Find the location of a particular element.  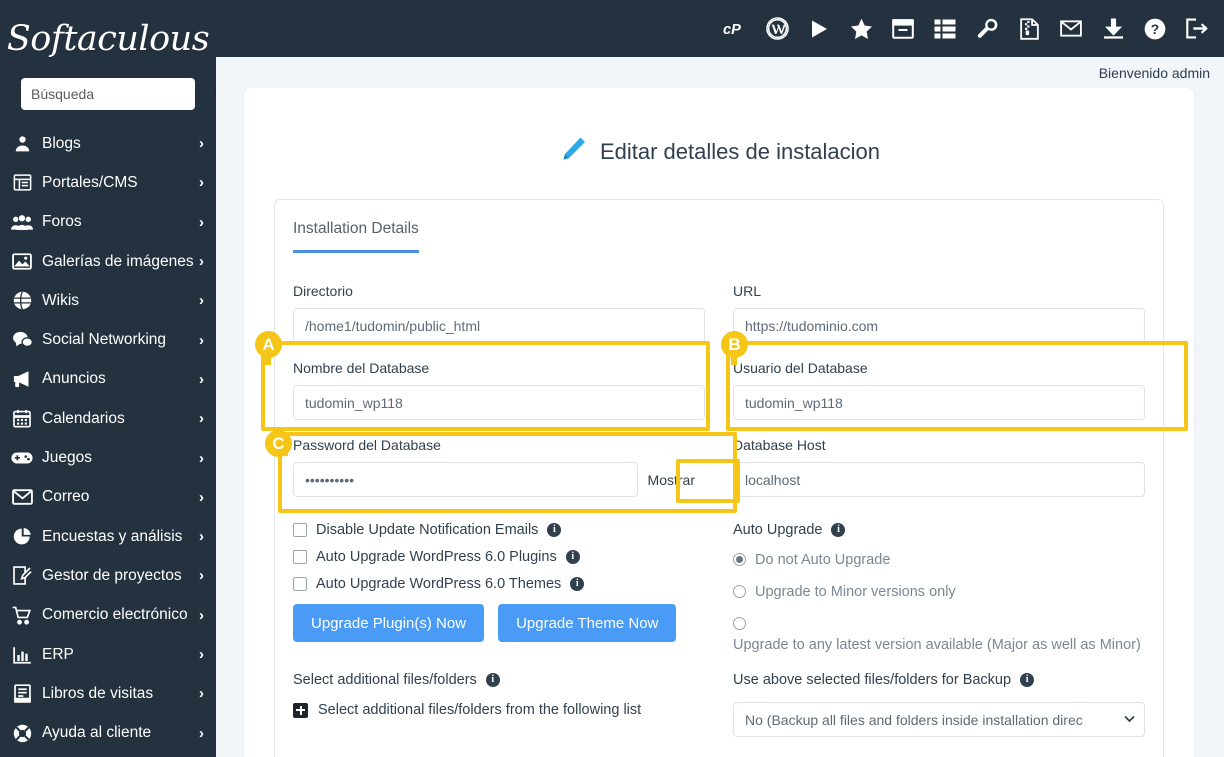

upgrade-plugins-button: Upgrade Plugin(s) Now is located at coordinates (389, 623).